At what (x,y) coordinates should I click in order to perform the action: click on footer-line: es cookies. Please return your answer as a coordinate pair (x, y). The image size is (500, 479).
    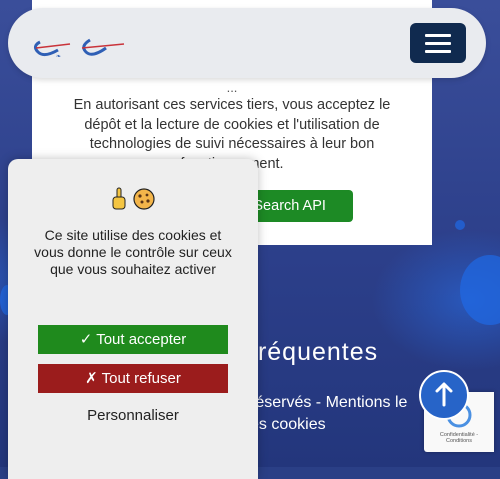
    Looking at the image, I should click on (328, 425).